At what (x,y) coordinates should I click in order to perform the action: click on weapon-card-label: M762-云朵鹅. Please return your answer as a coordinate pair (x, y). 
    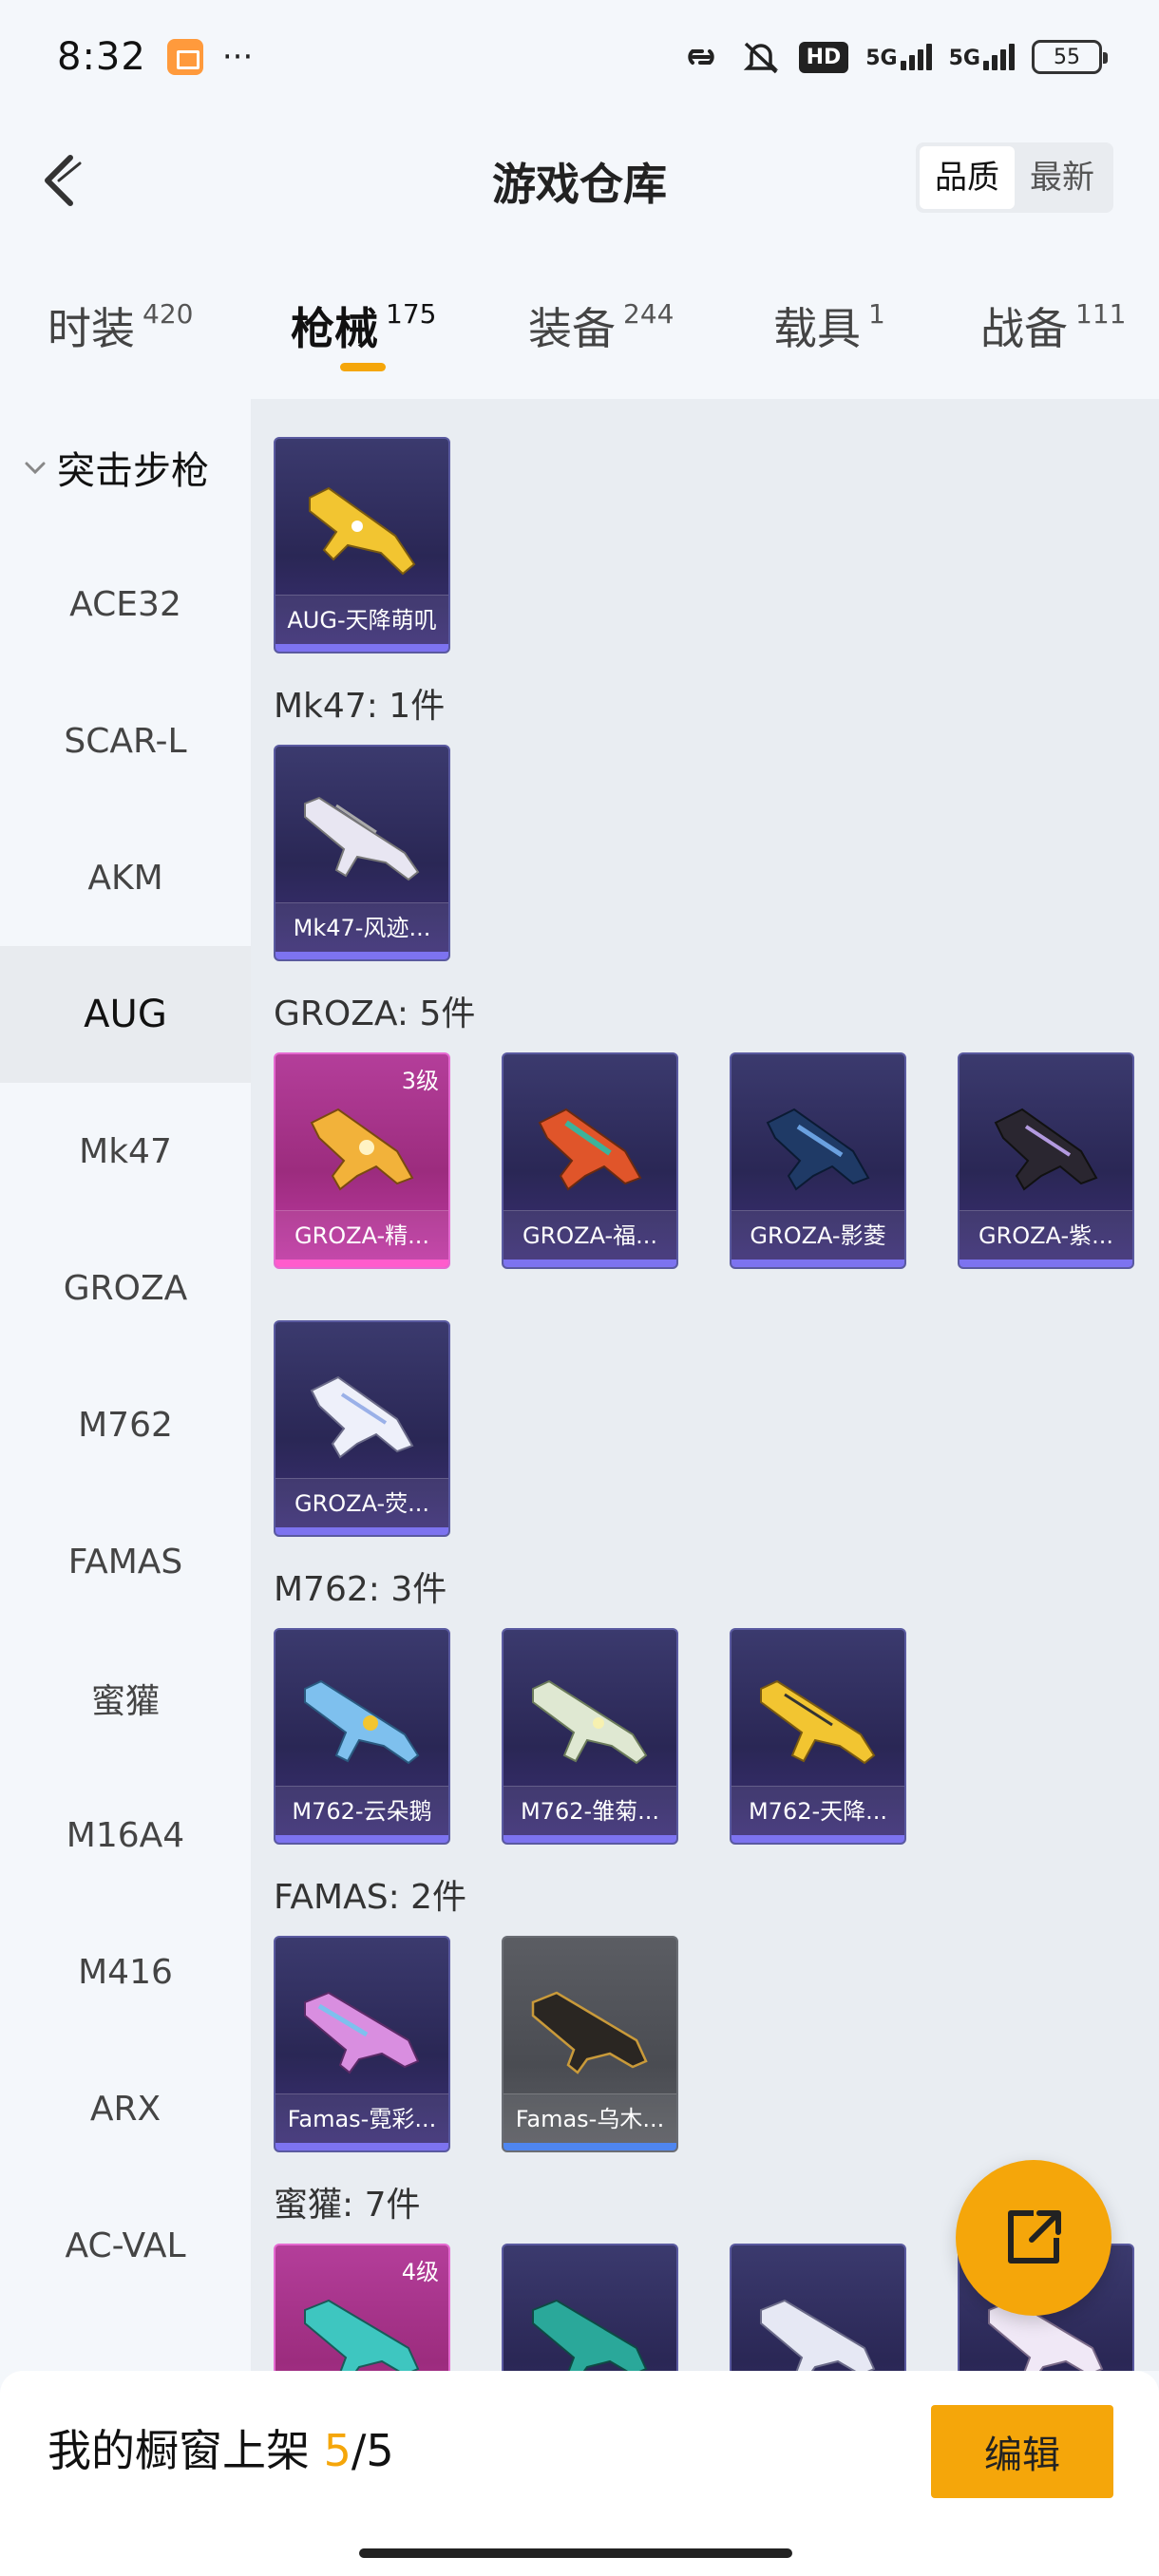
    Looking at the image, I should click on (362, 1810).